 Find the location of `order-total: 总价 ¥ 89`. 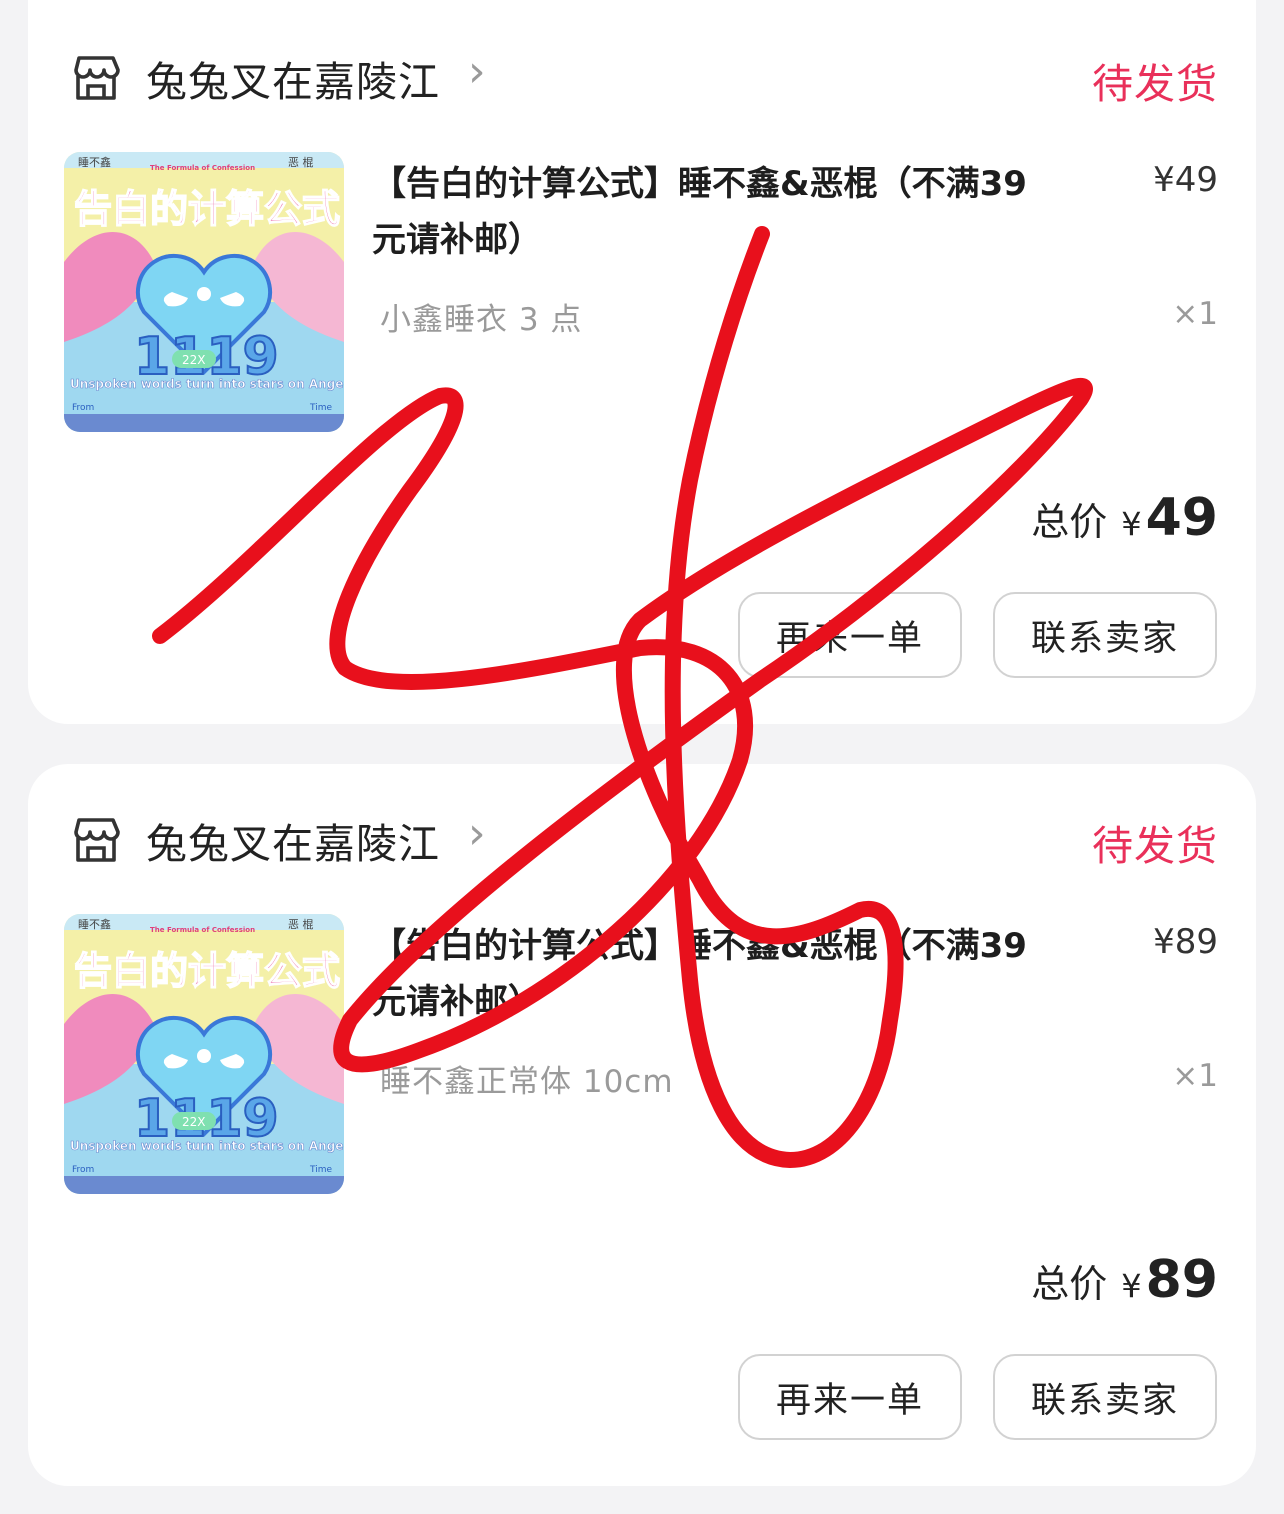

order-total: 总价 ¥ 89 is located at coordinates (1124, 1280).